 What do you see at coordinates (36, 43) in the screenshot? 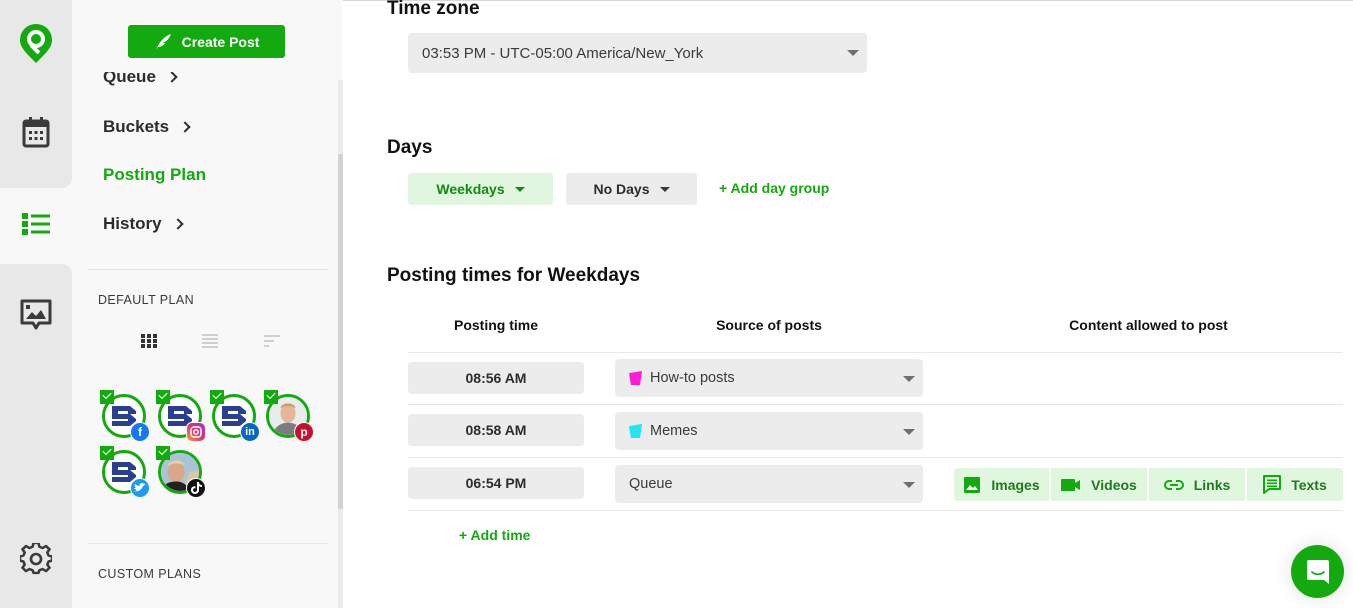
I see `logo-pin-icon` at bounding box center [36, 43].